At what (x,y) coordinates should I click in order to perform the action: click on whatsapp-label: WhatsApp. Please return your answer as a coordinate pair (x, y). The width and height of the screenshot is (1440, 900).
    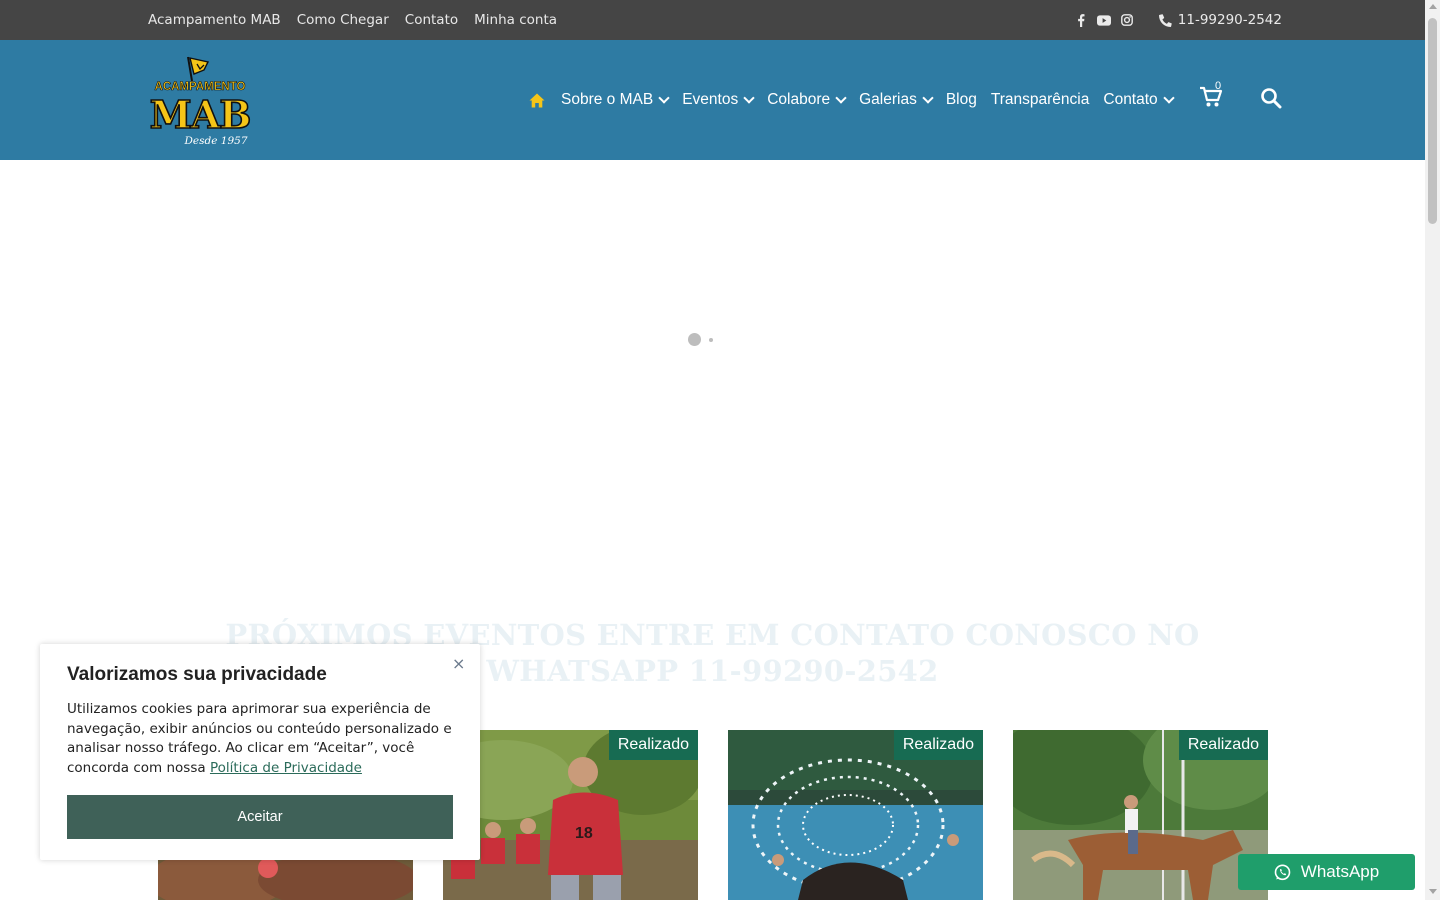
    Looking at the image, I should click on (1340, 871).